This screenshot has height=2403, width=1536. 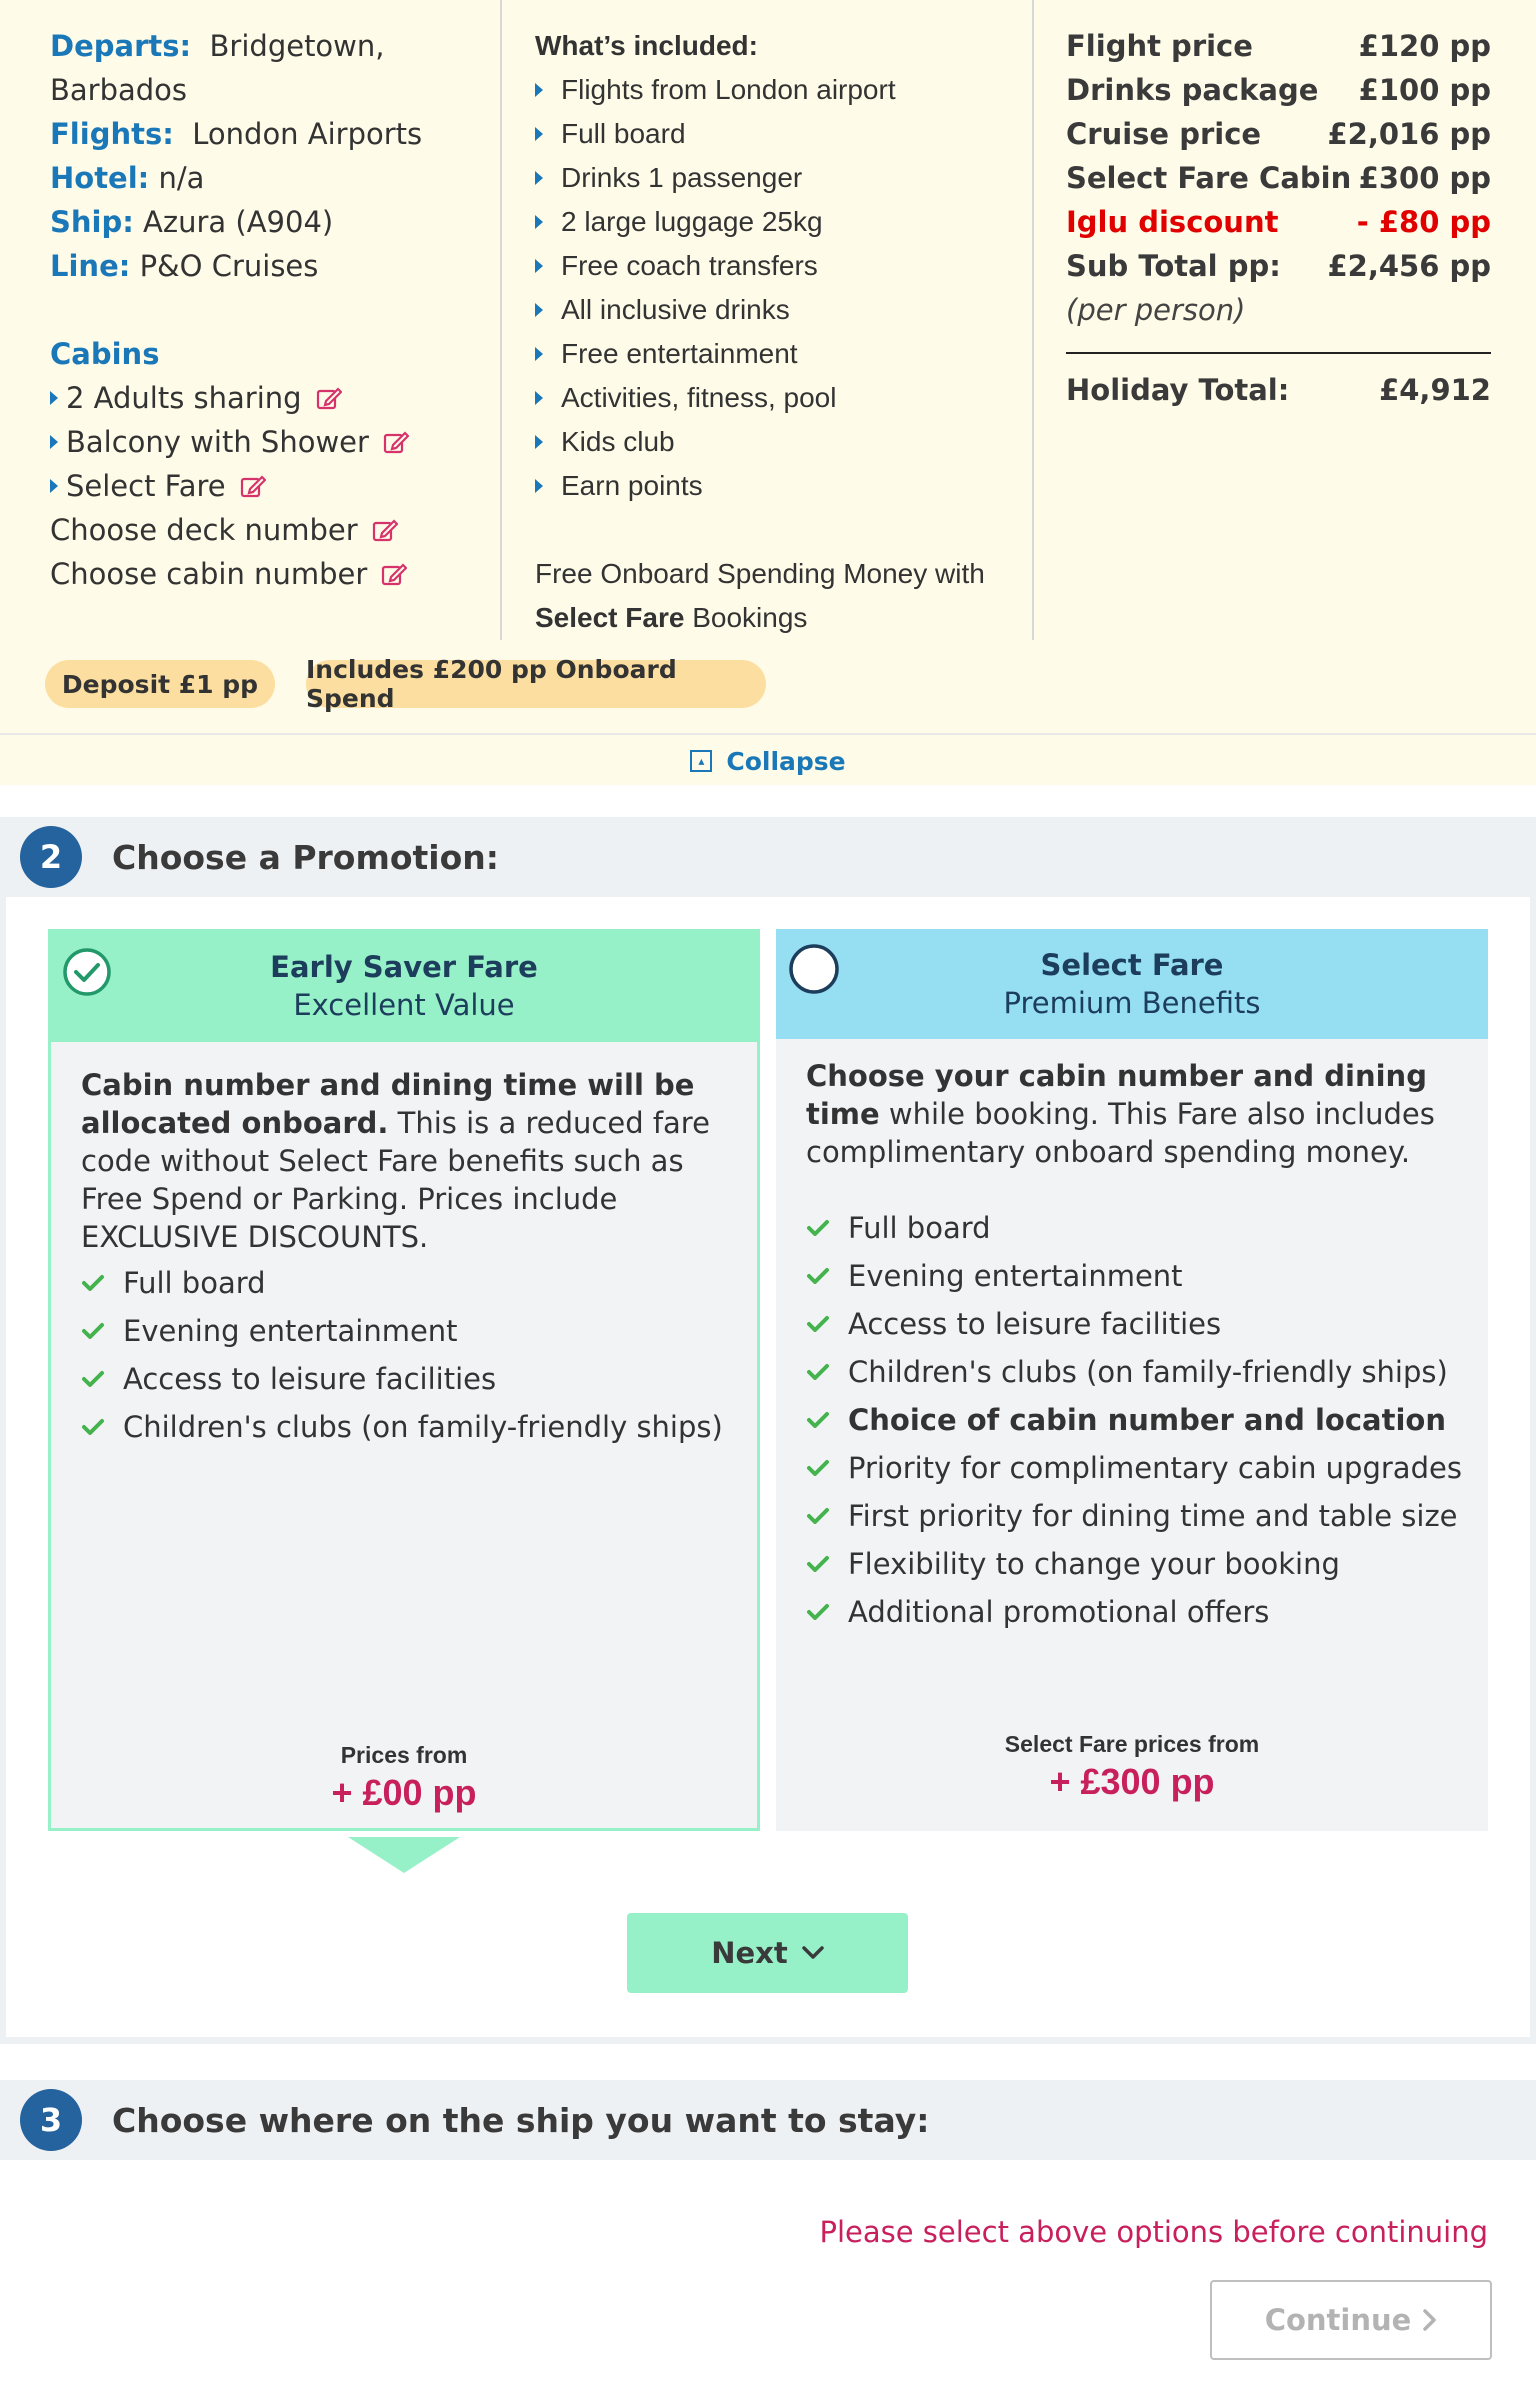 I want to click on selected-check-icon, so click(x=87, y=972).